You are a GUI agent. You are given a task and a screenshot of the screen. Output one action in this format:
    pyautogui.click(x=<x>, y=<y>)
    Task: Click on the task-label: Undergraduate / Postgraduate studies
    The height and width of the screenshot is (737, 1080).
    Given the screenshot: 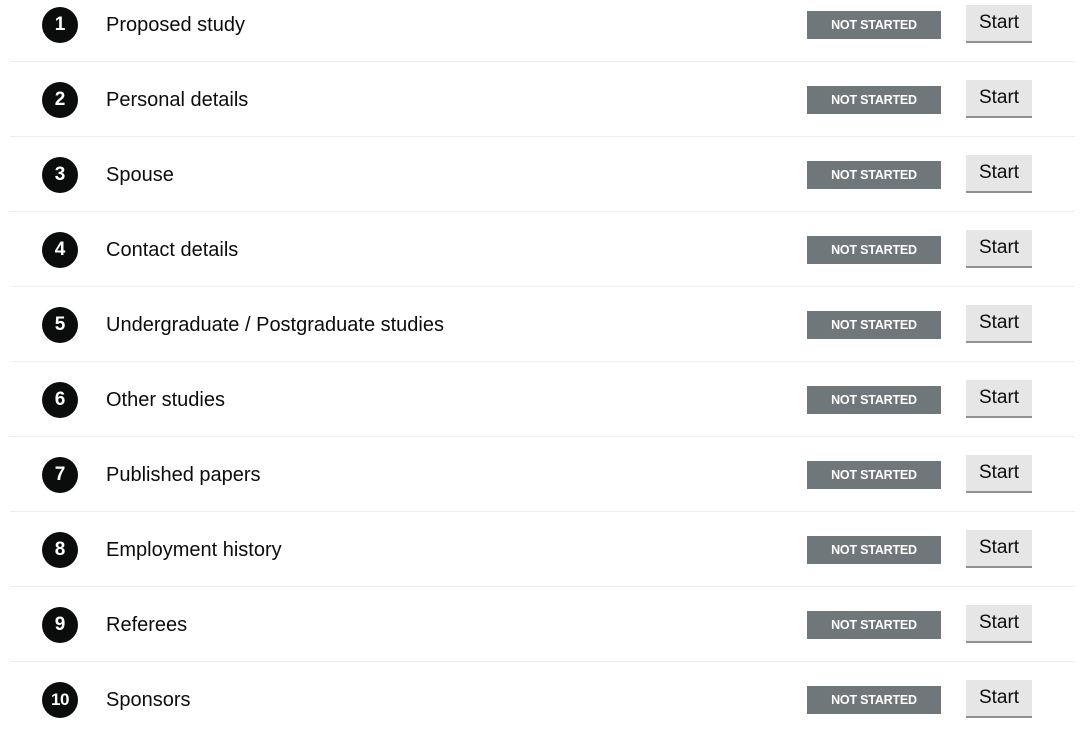 What is the action you would take?
    pyautogui.click(x=275, y=325)
    